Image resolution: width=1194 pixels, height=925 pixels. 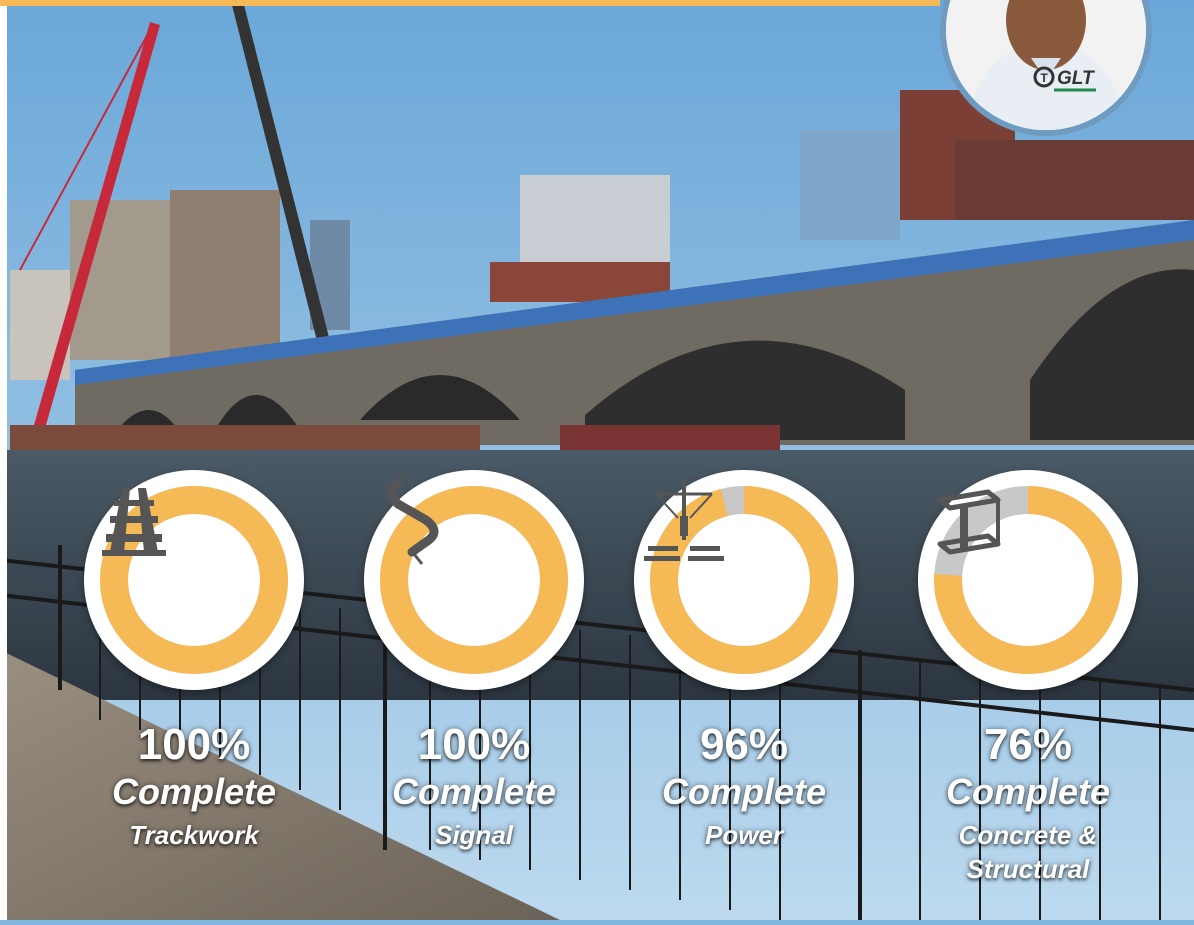 I want to click on metric-concrete-structural: 76% Complete Concrete & Structural, so click(x=1028, y=690).